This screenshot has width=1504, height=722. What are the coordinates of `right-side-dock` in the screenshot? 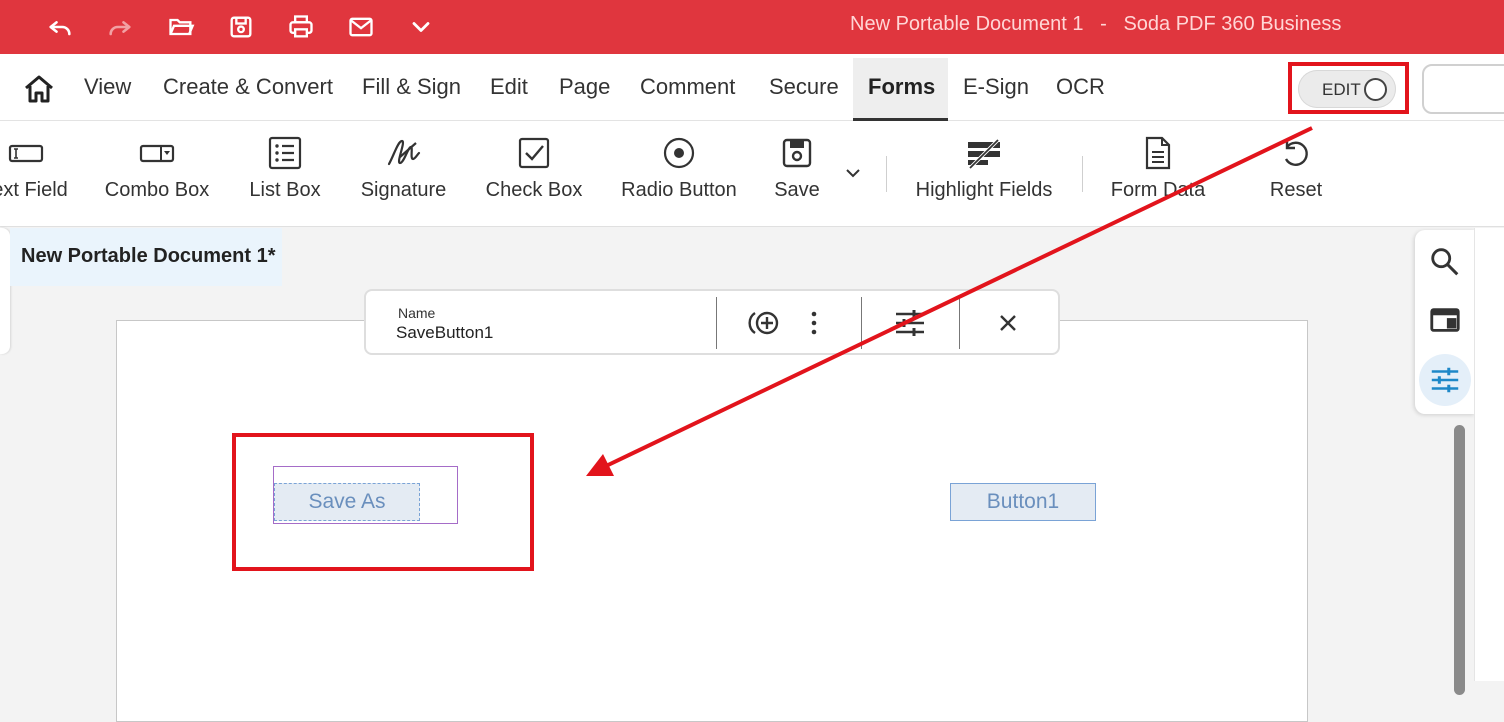 It's located at (1445, 322).